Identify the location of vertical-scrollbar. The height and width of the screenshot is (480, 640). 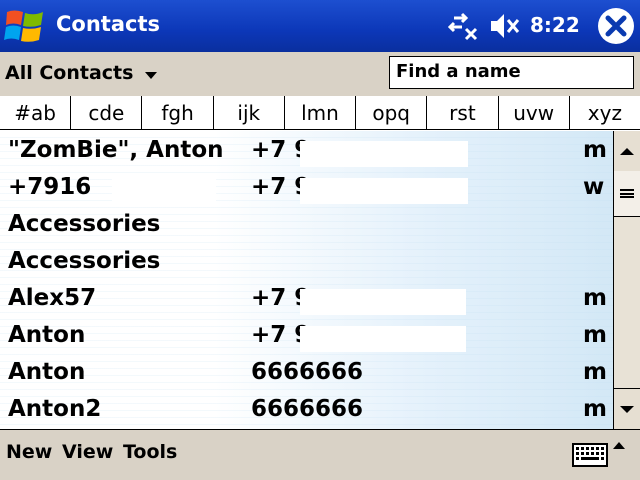
(626, 280).